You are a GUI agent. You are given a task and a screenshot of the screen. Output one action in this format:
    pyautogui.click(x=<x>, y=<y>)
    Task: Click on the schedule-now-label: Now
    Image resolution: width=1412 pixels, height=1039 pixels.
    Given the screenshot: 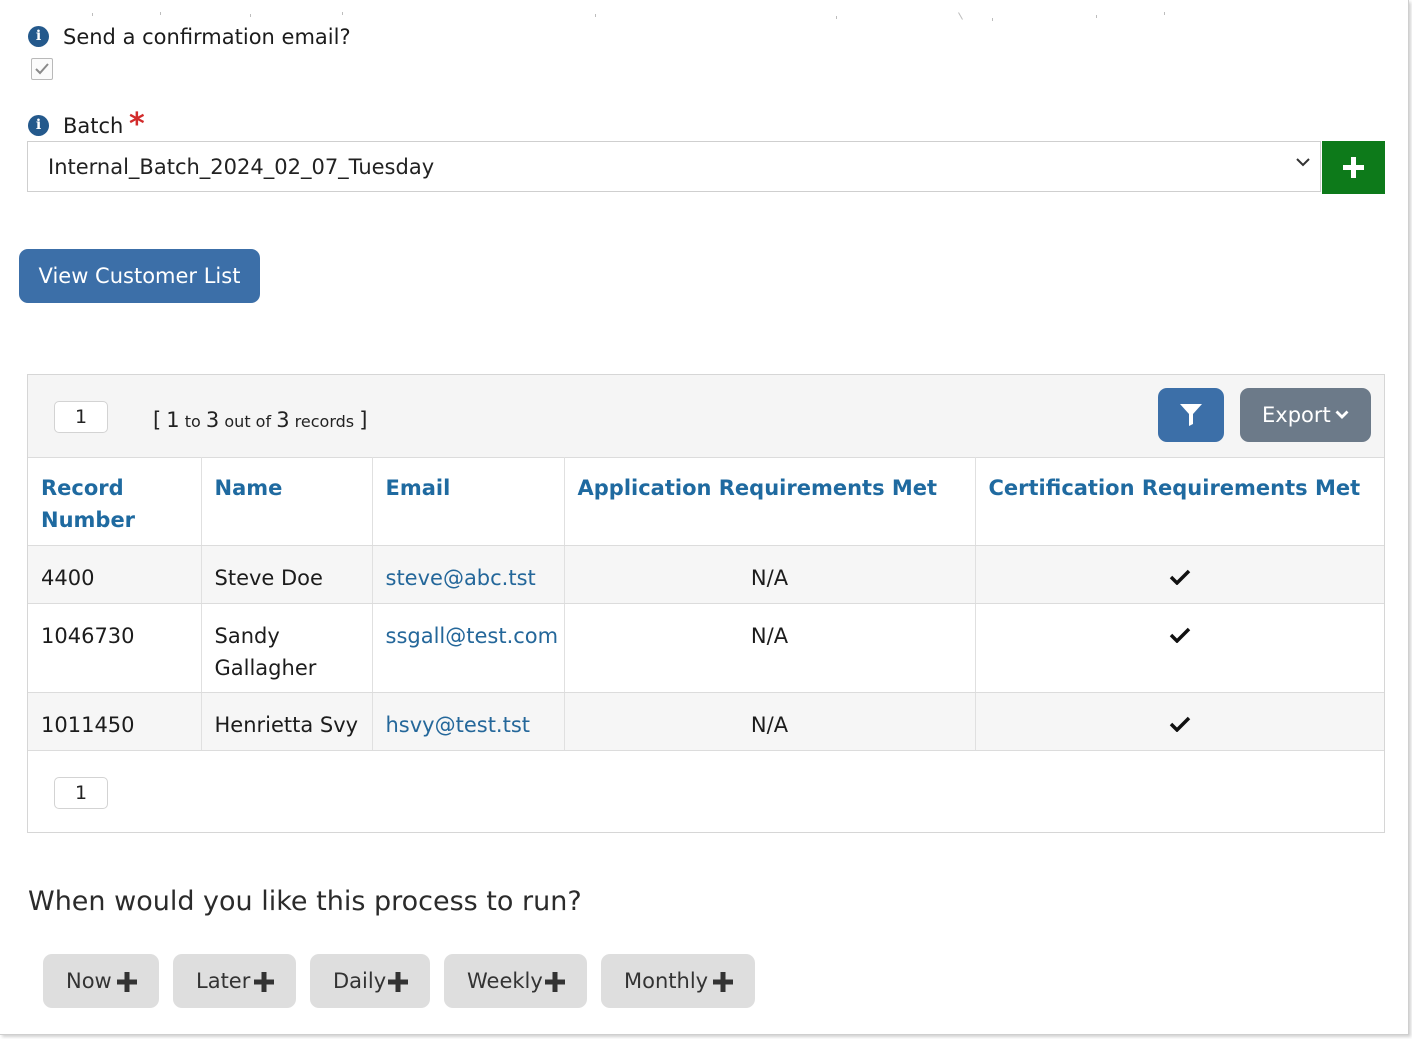 What is the action you would take?
    pyautogui.click(x=89, y=981)
    